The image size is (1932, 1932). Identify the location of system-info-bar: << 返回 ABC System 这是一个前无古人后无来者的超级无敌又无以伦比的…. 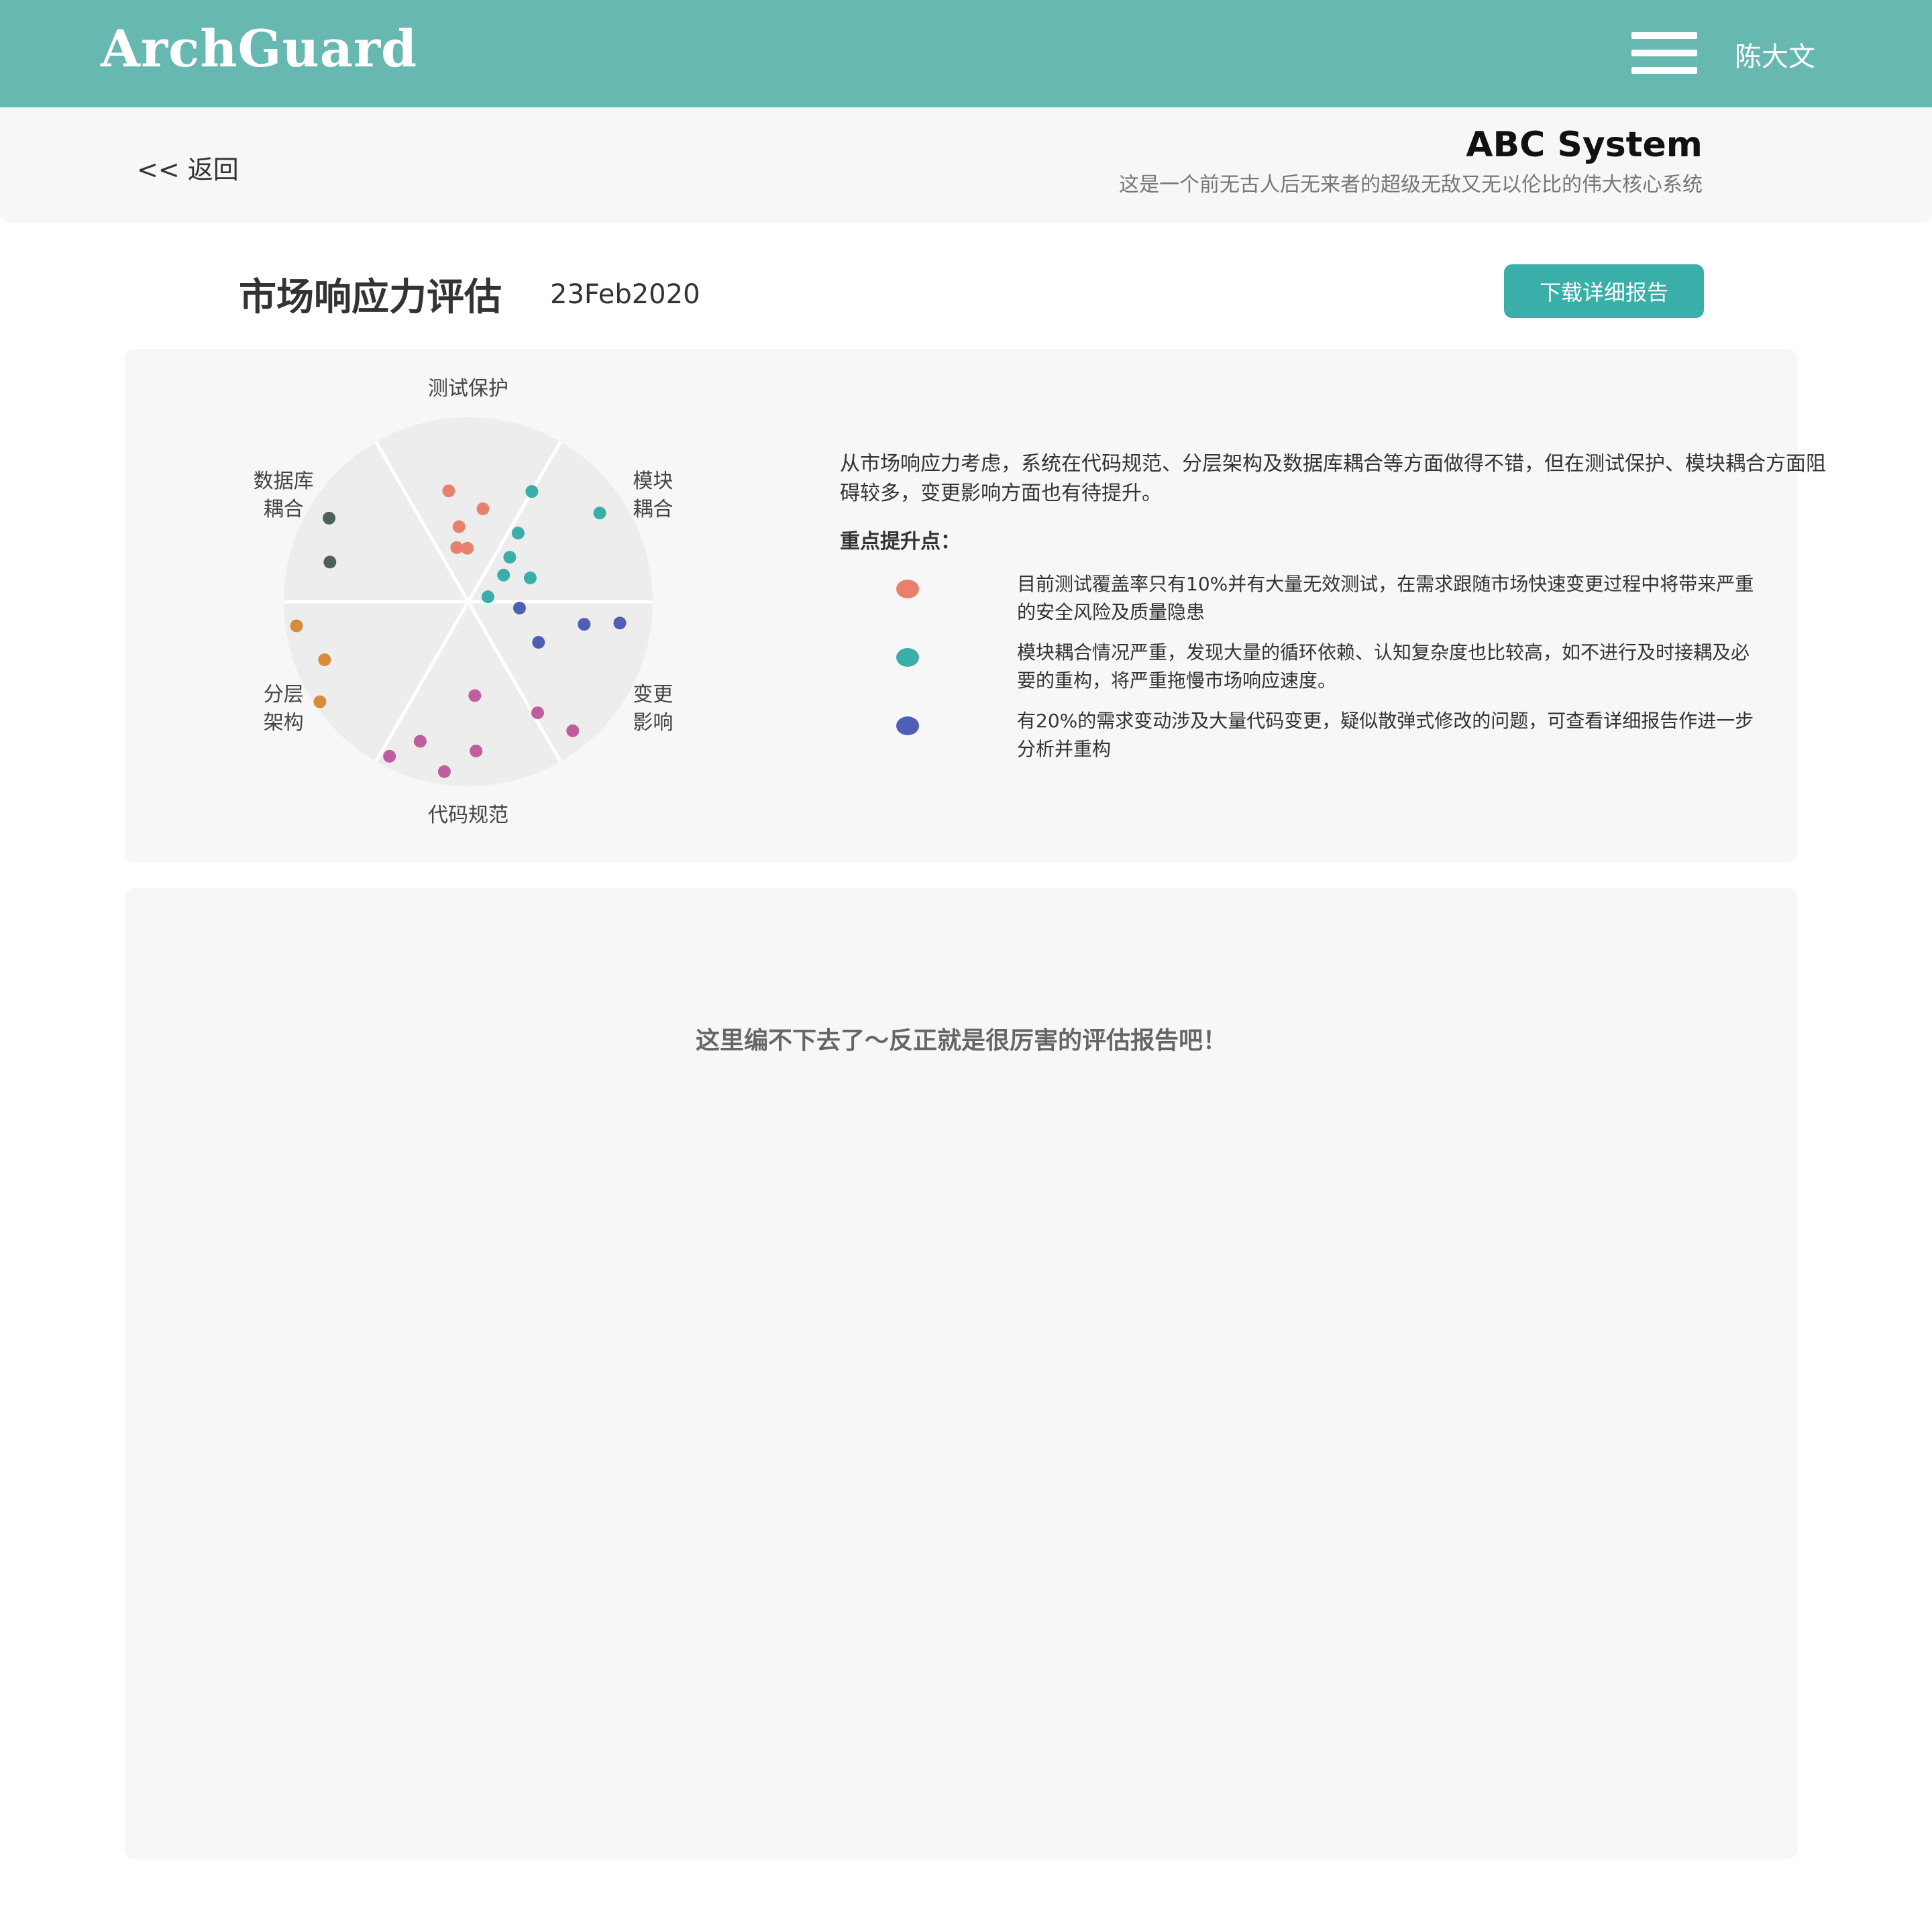
(966, 165).